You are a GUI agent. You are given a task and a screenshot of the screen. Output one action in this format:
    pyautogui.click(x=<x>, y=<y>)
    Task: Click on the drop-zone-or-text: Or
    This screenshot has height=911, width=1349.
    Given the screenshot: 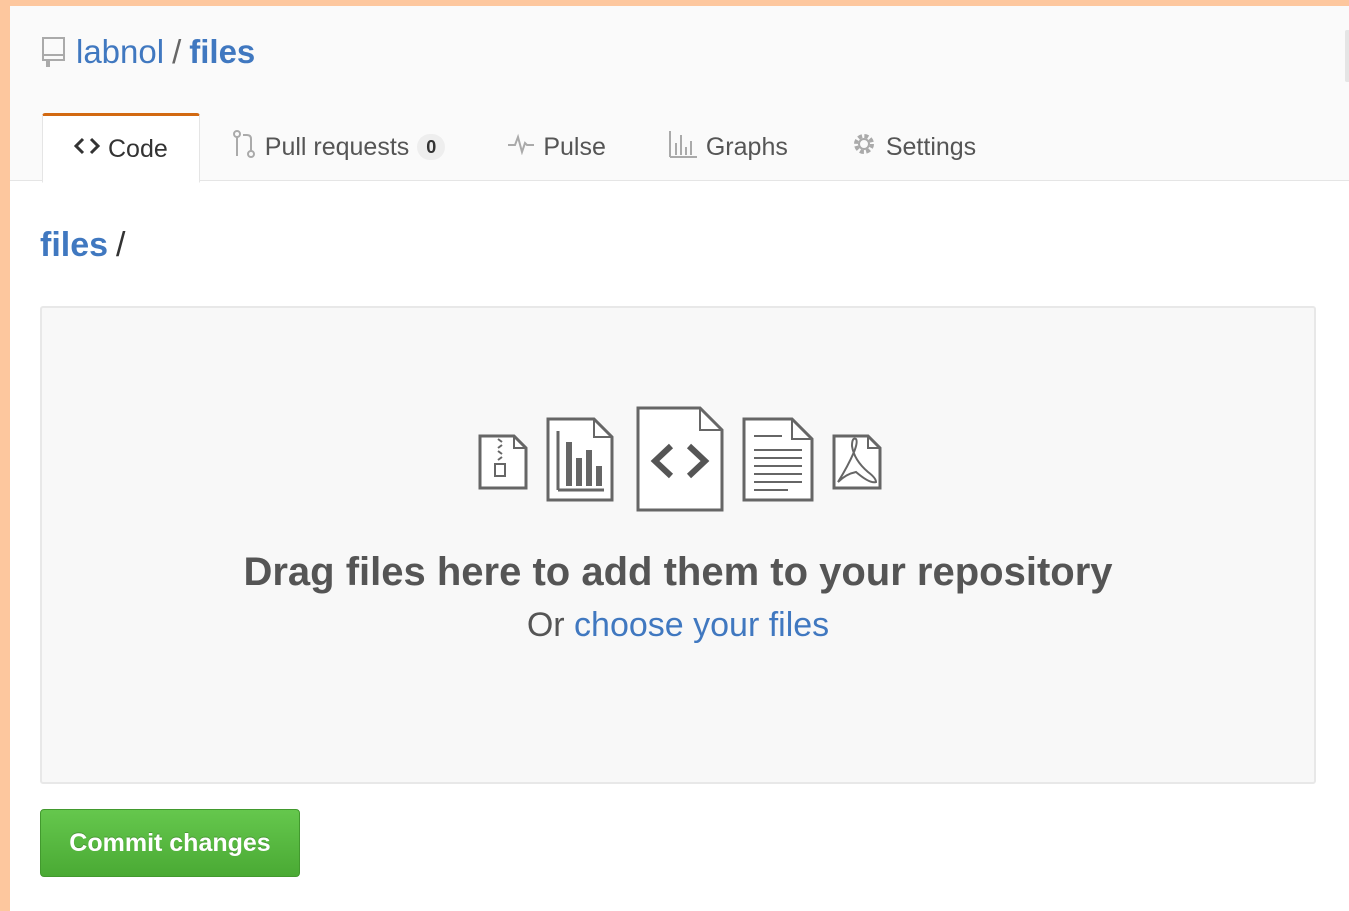 What is the action you would take?
    pyautogui.click(x=545, y=625)
    